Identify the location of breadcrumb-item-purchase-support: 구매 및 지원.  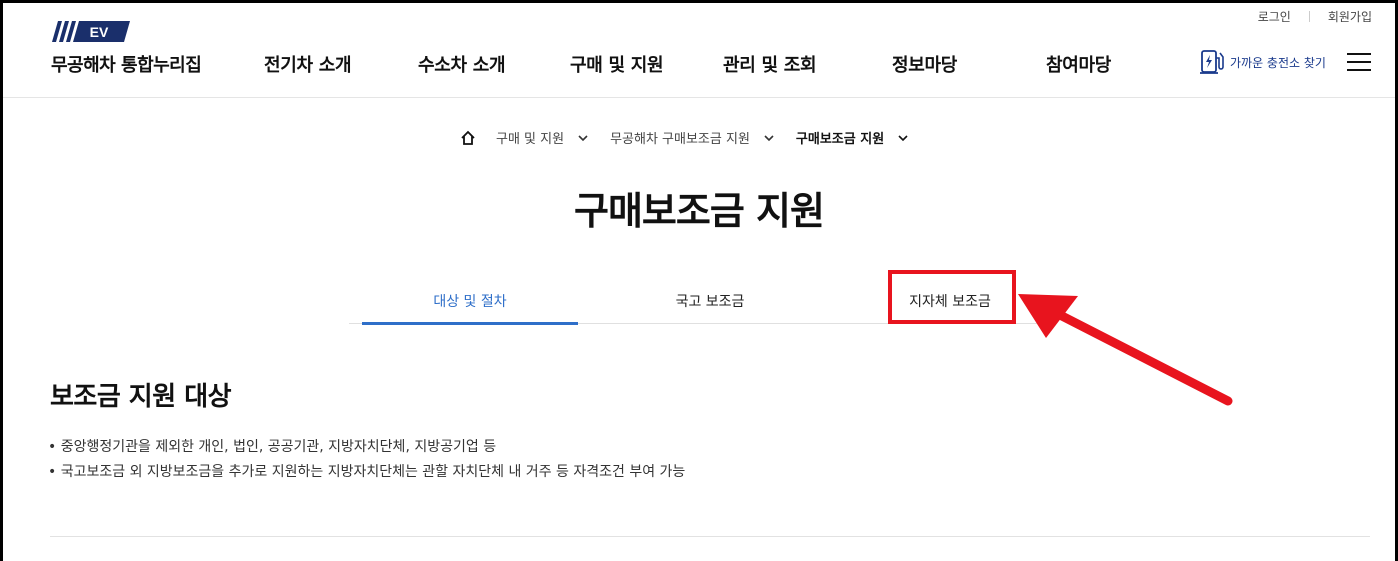
(542, 137).